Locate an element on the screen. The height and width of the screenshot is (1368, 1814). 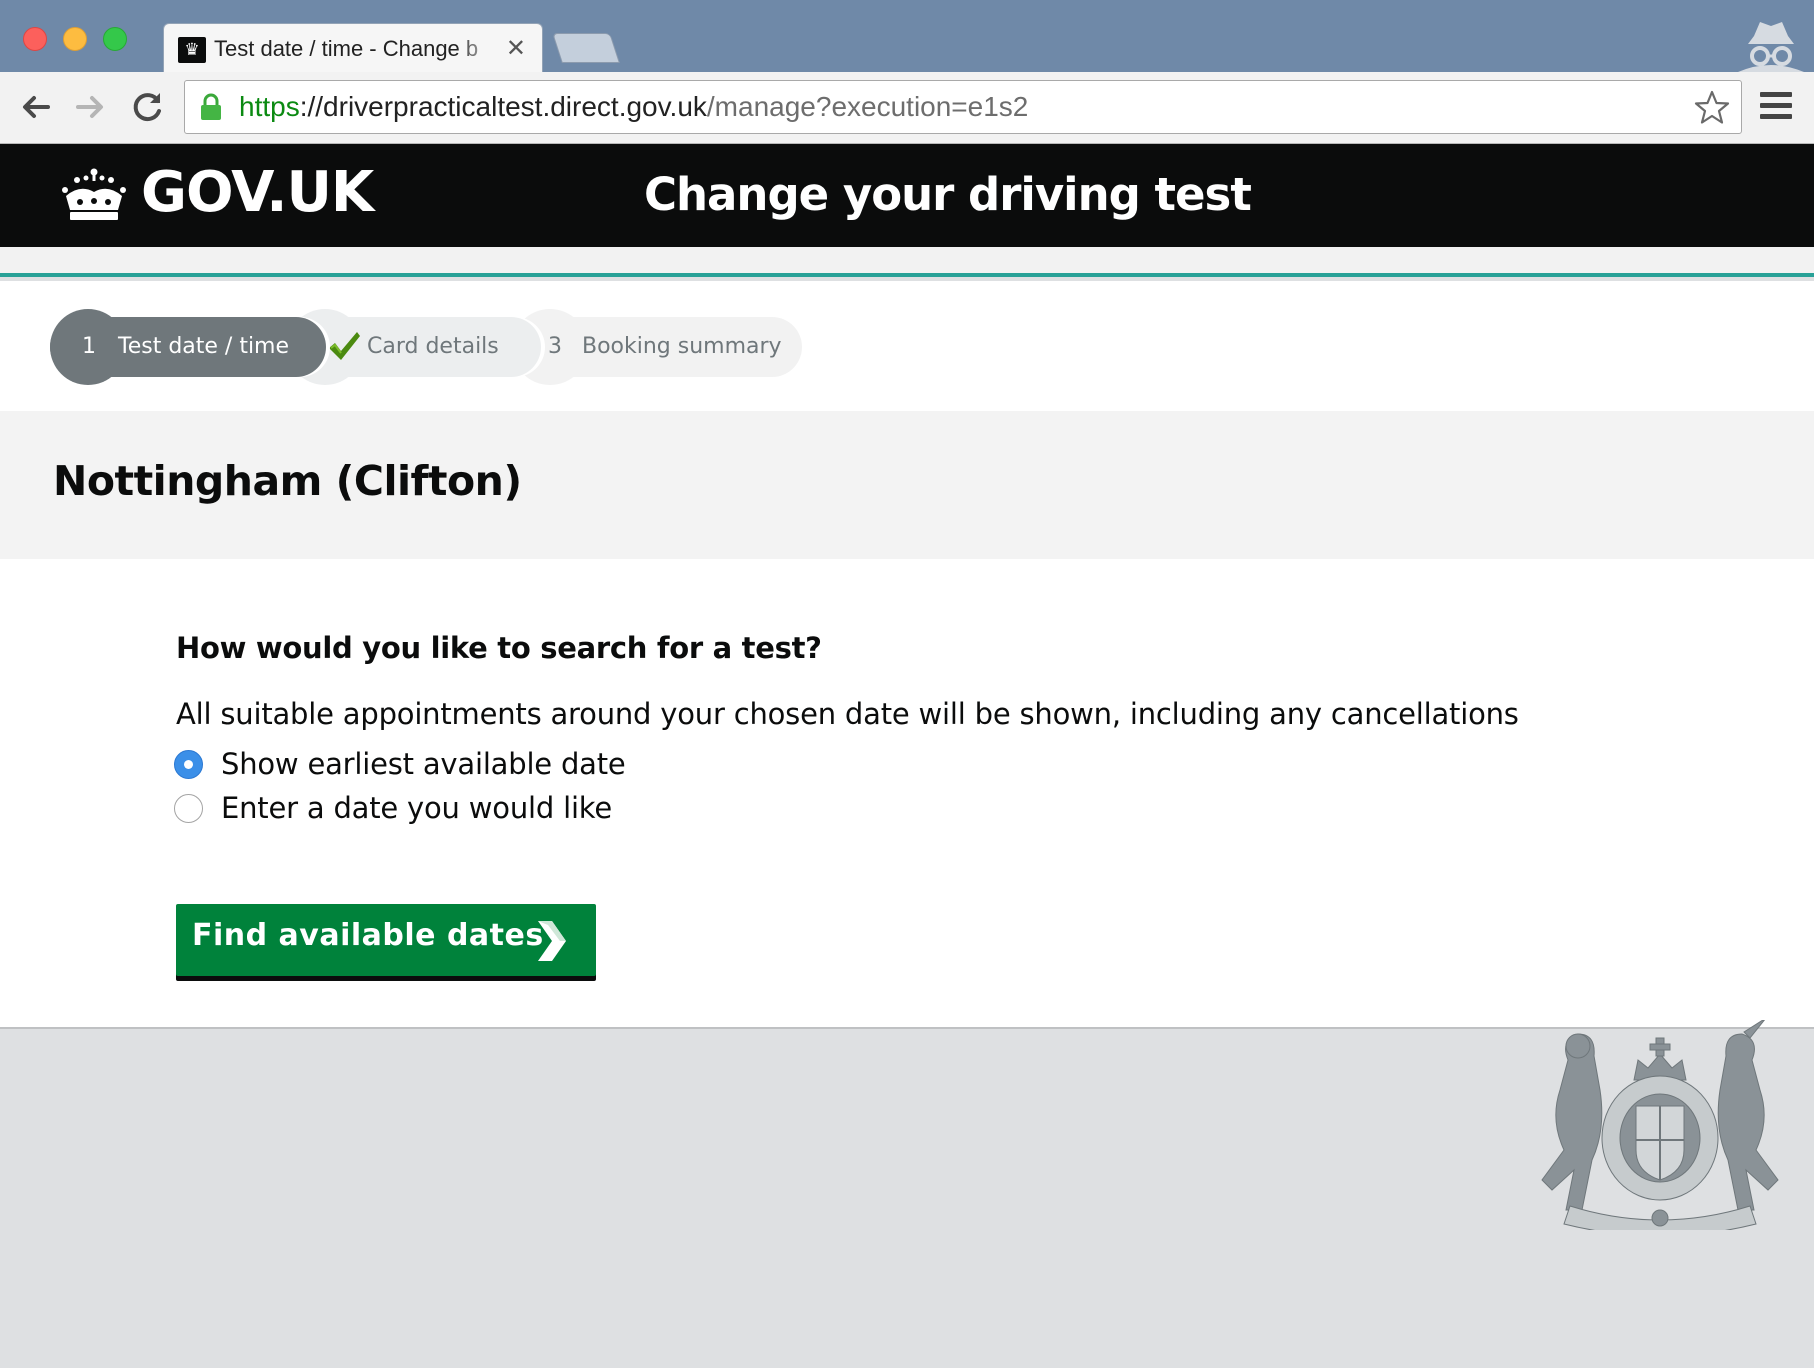
crown-logo-icon is located at coordinates (94, 195).